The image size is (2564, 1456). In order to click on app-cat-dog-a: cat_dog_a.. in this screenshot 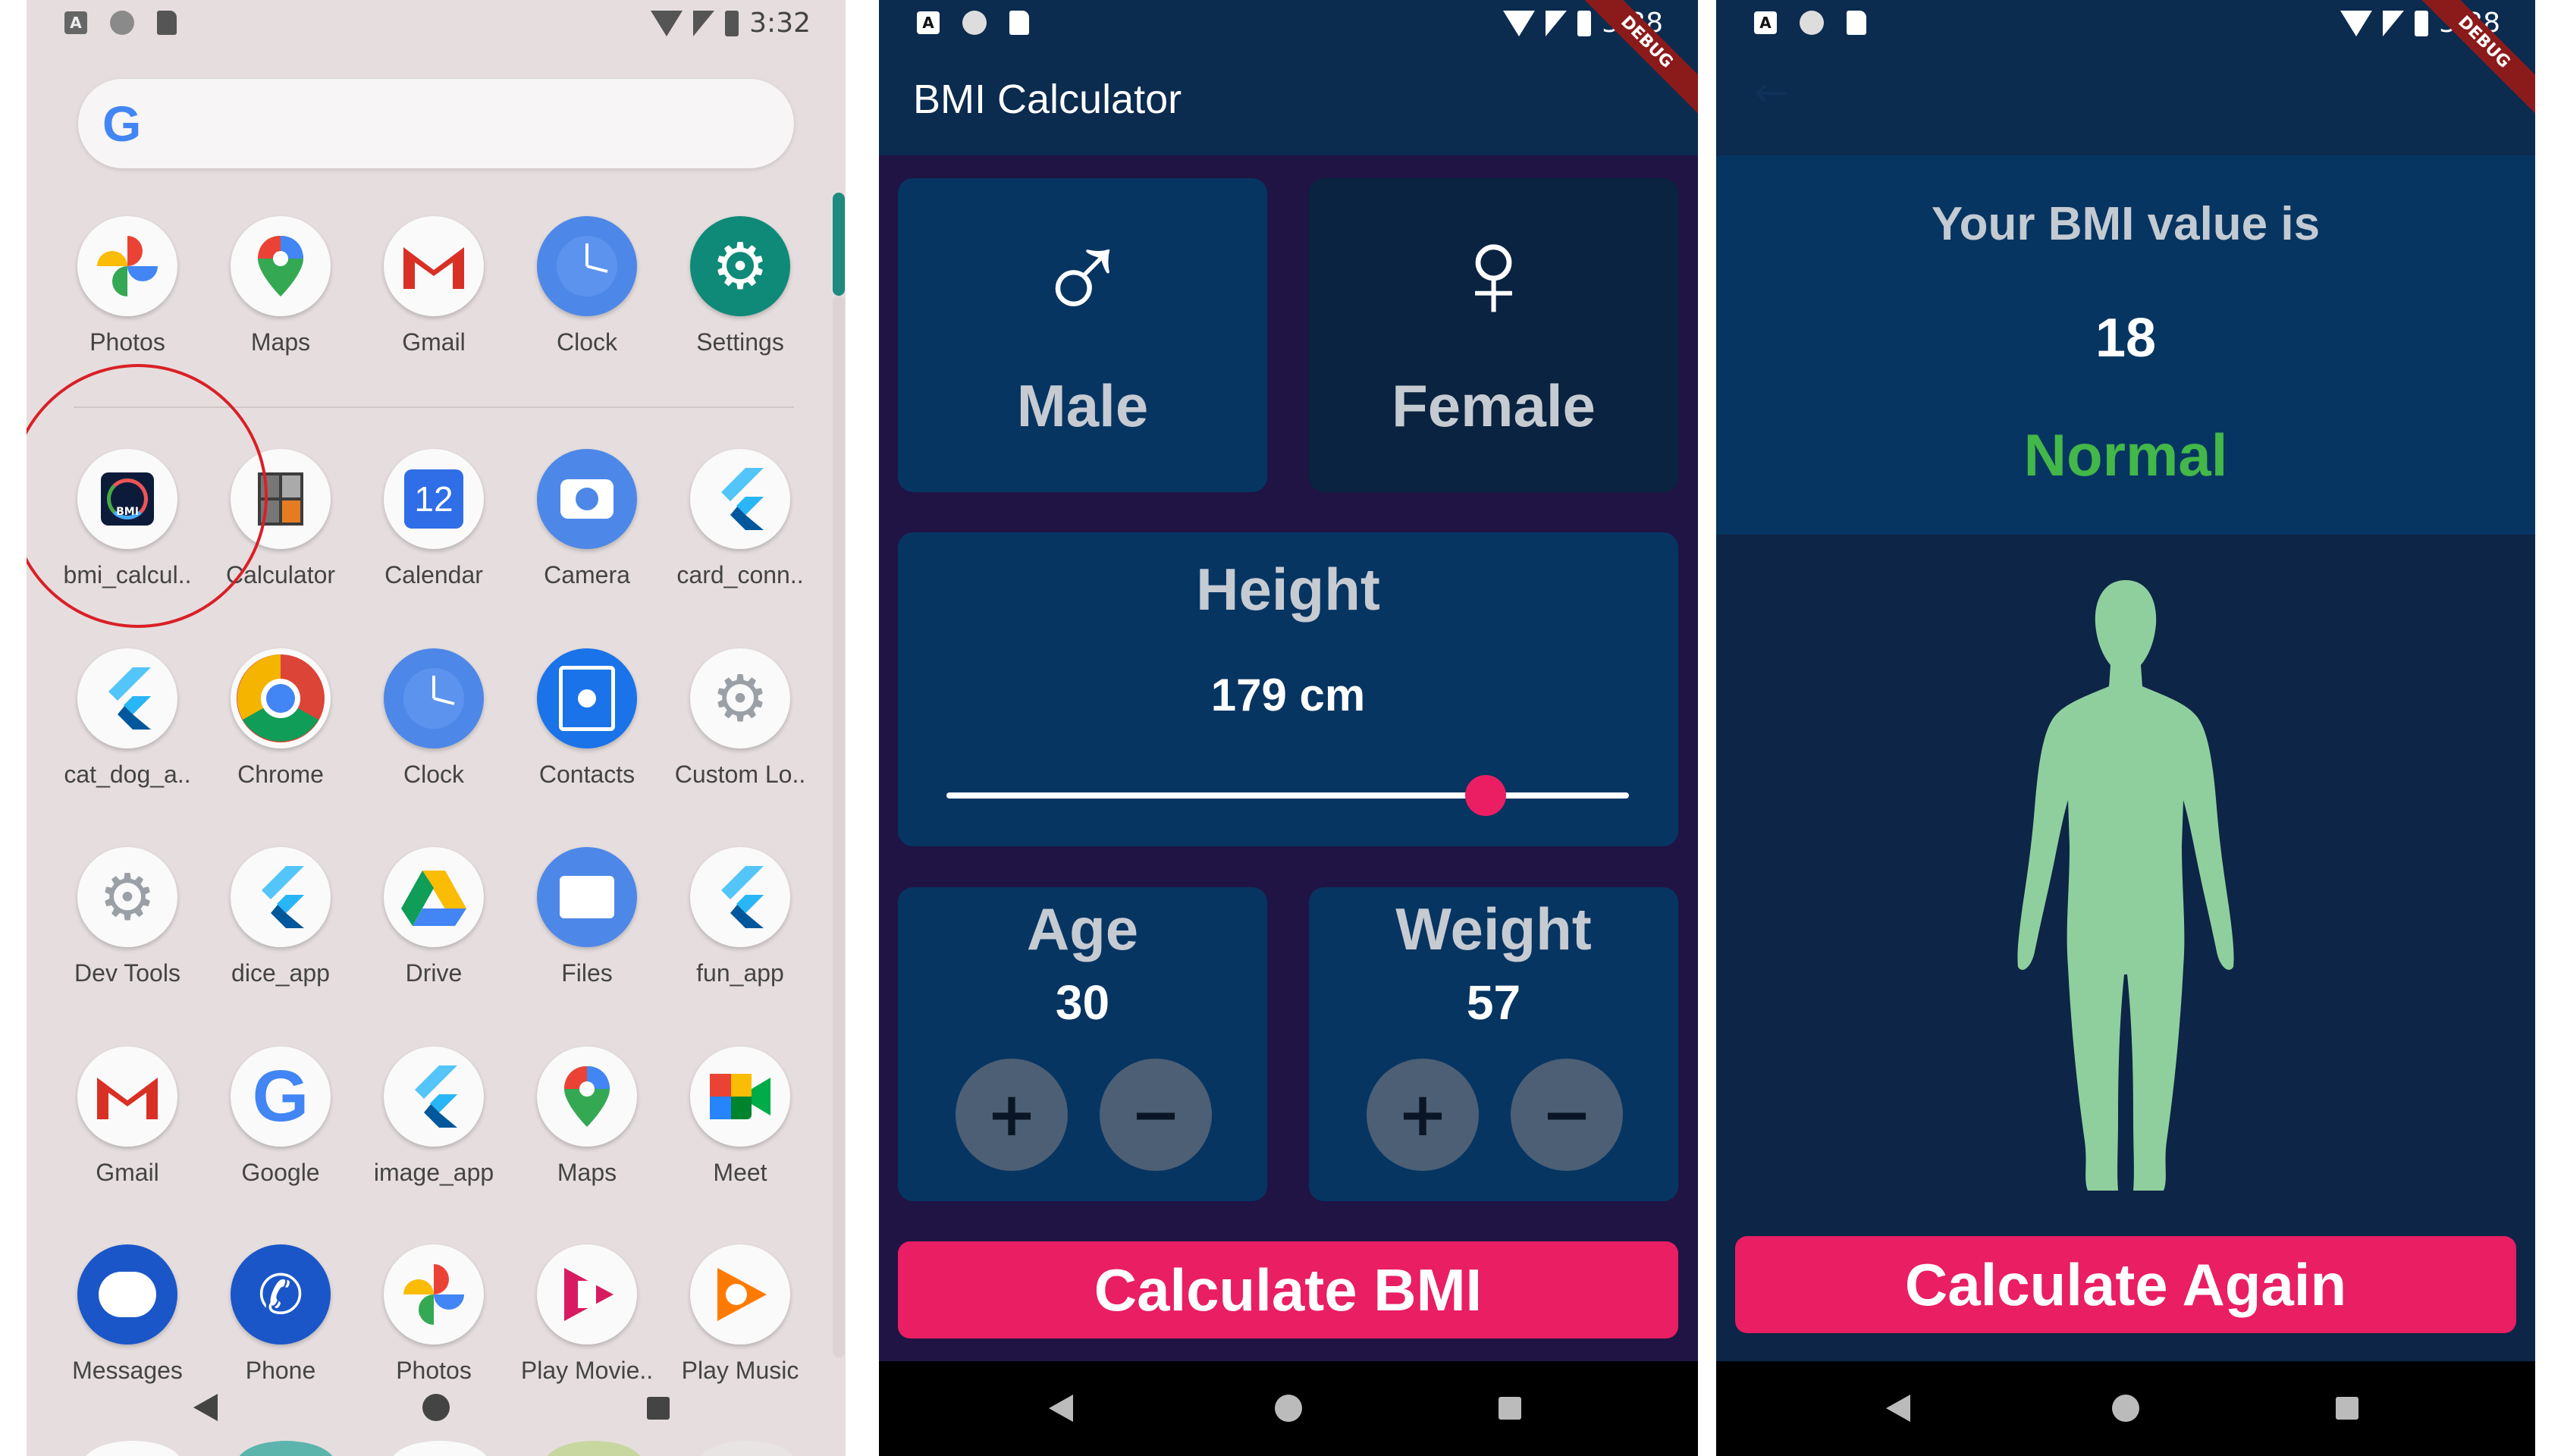, I will do `click(127, 718)`.